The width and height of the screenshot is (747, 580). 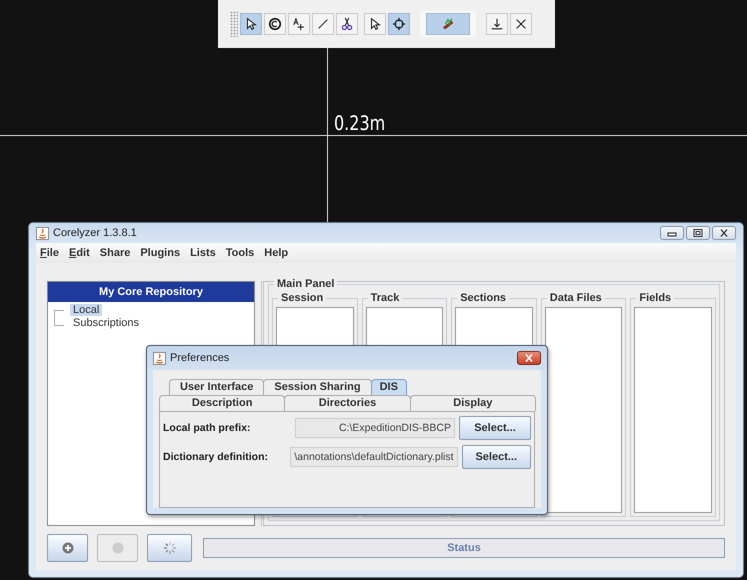 I want to click on tab: Description, so click(x=222, y=403).